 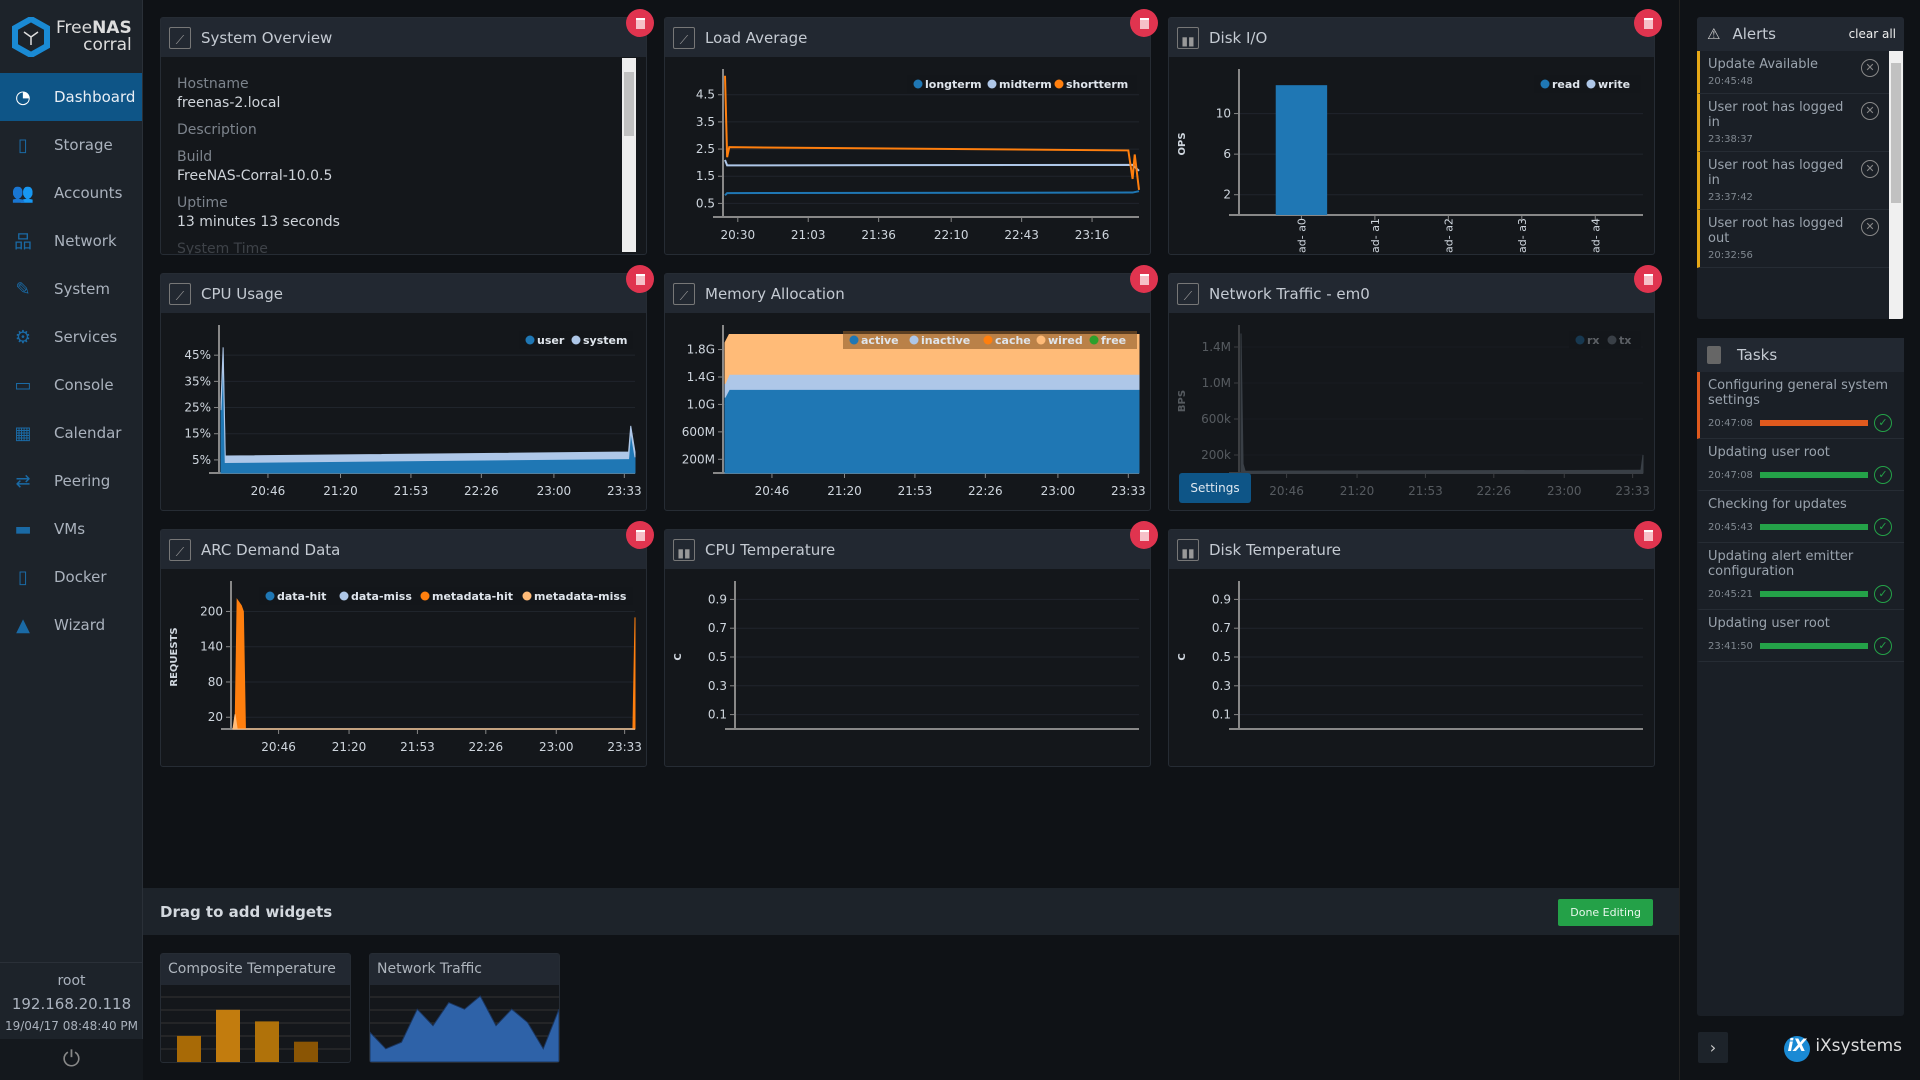 What do you see at coordinates (907, 293) in the screenshot?
I see `widget-header: ⟋ Memory Allocation` at bounding box center [907, 293].